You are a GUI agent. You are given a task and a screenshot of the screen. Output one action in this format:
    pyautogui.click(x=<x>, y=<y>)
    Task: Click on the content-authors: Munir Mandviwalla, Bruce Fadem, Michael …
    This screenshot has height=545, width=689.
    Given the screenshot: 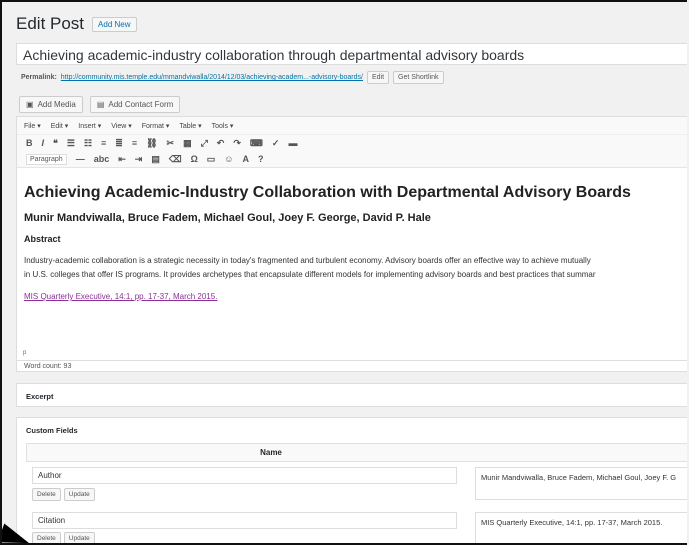 What is the action you would take?
    pyautogui.click(x=227, y=218)
    